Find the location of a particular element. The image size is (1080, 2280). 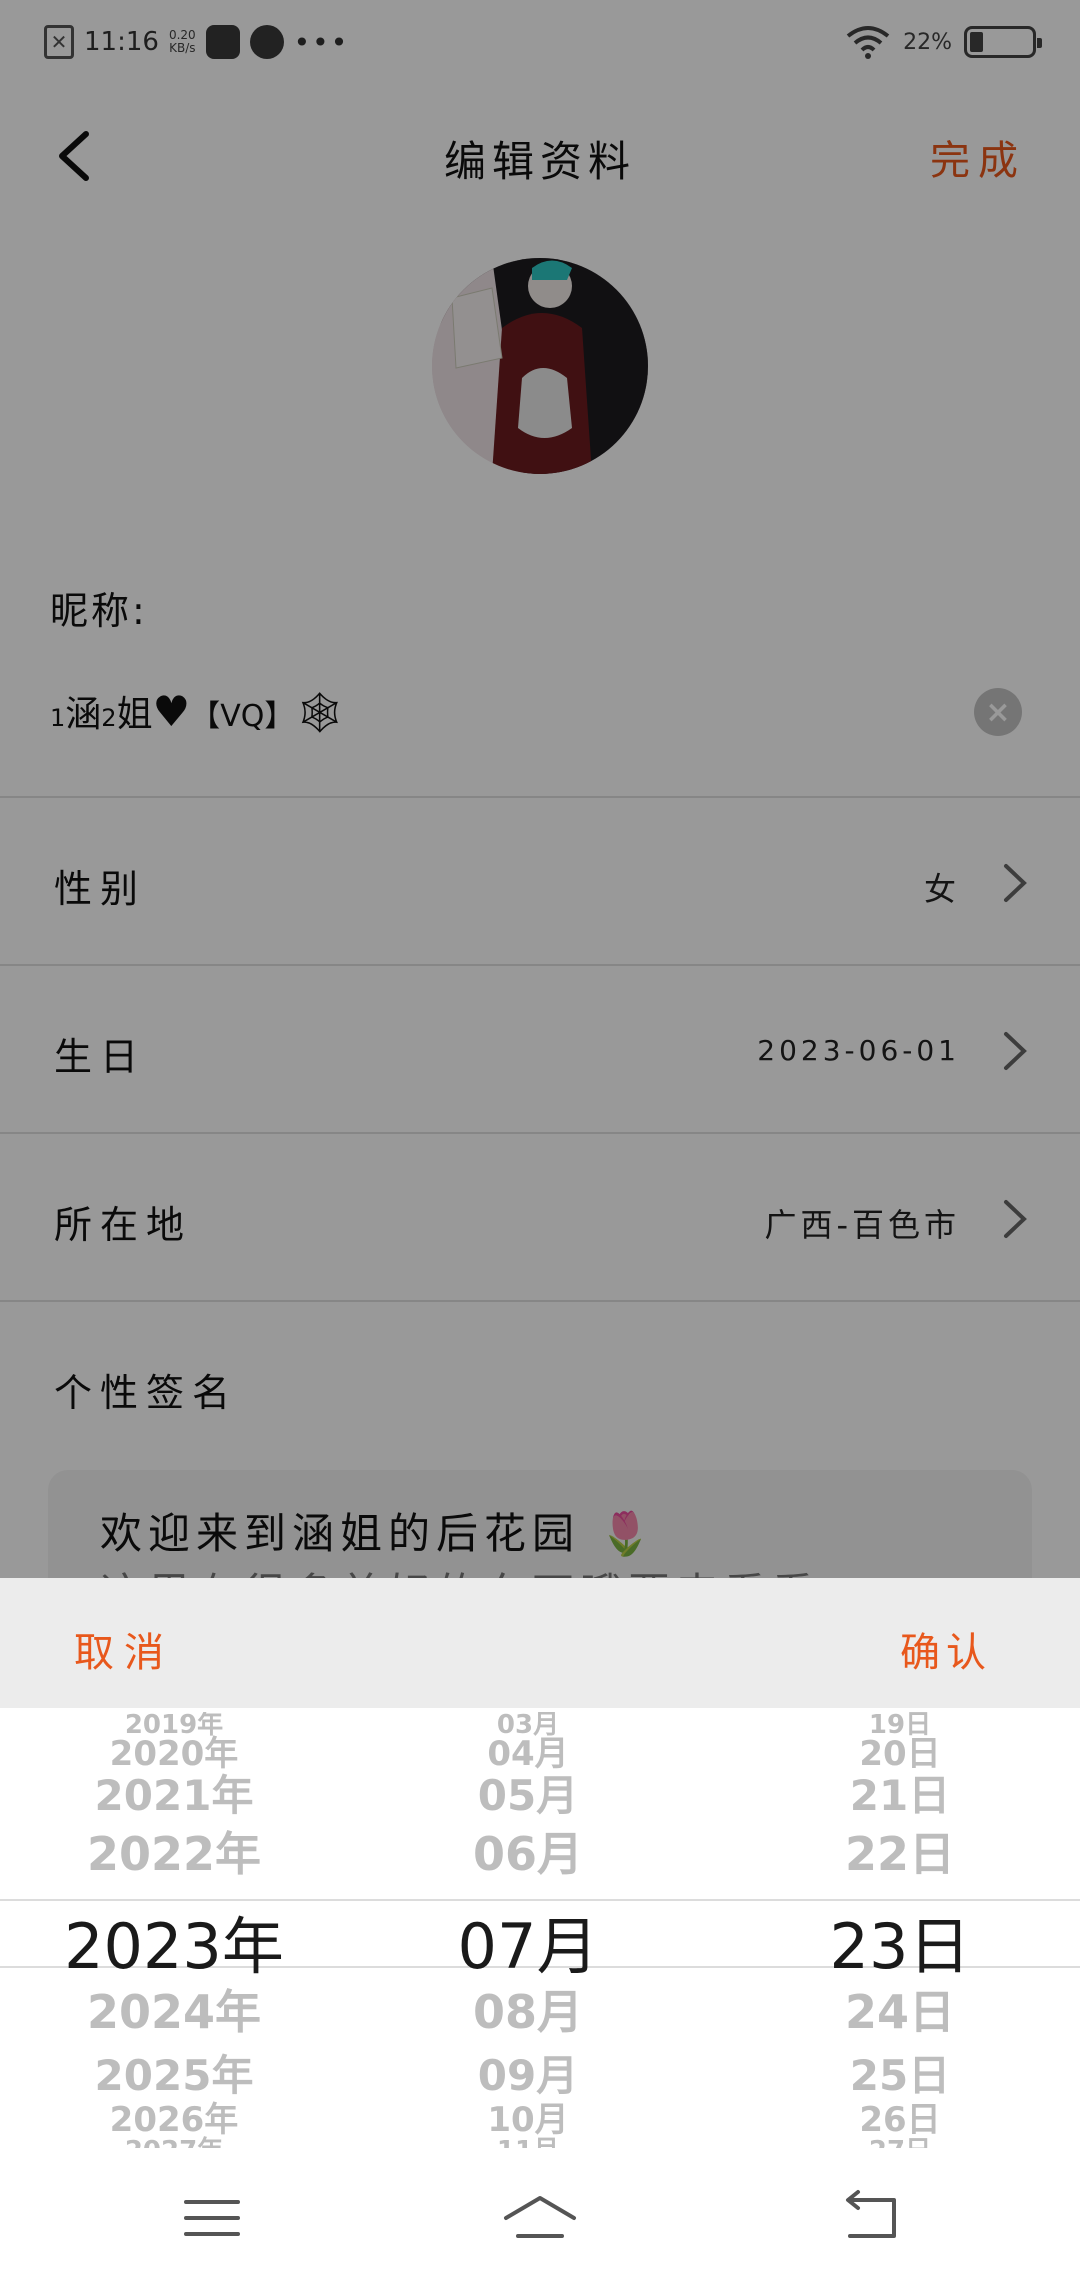

year-option: 2021年 is located at coordinates (174, 1792).